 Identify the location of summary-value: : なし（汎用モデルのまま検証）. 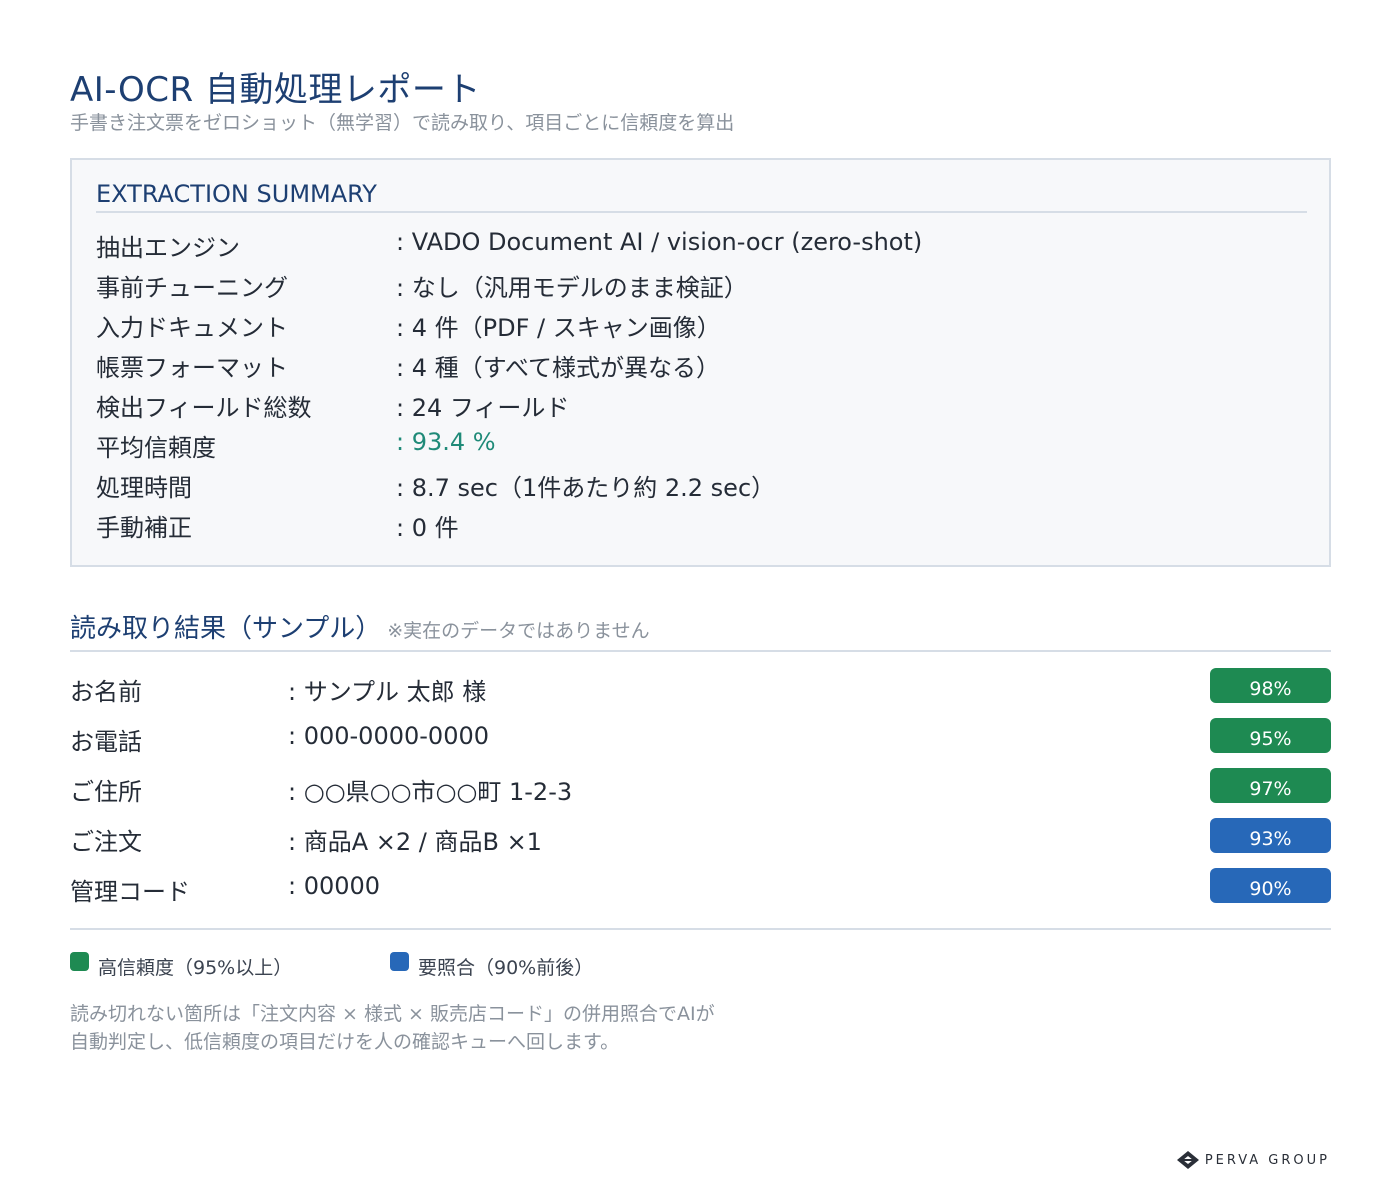
(572, 288).